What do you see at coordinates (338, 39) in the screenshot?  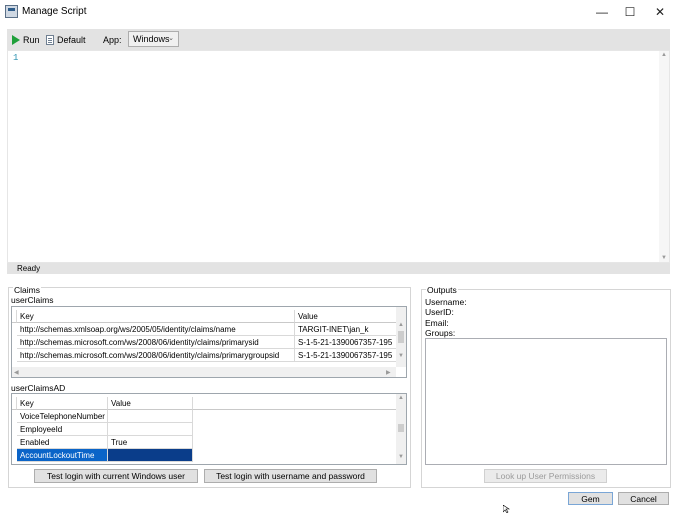 I see `toolbar: Run Default App: Windows ⌄` at bounding box center [338, 39].